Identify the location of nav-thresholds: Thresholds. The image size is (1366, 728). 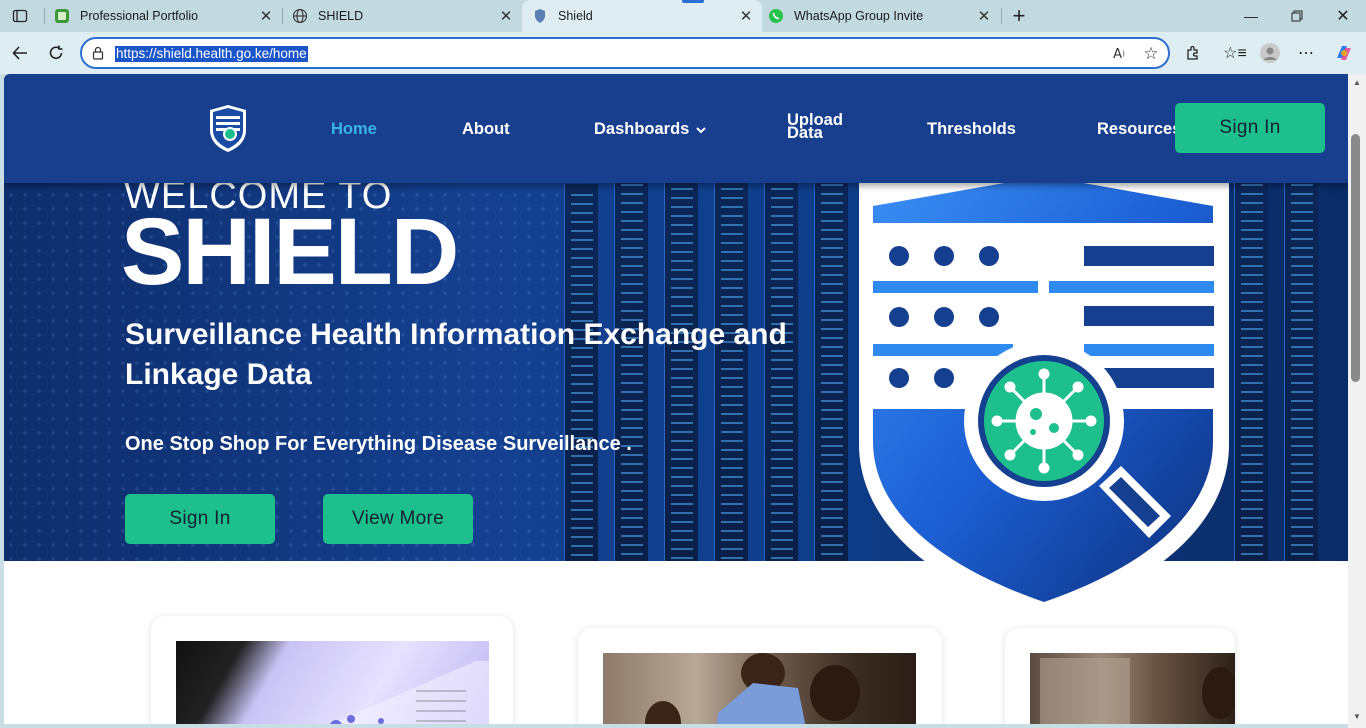
(971, 129).